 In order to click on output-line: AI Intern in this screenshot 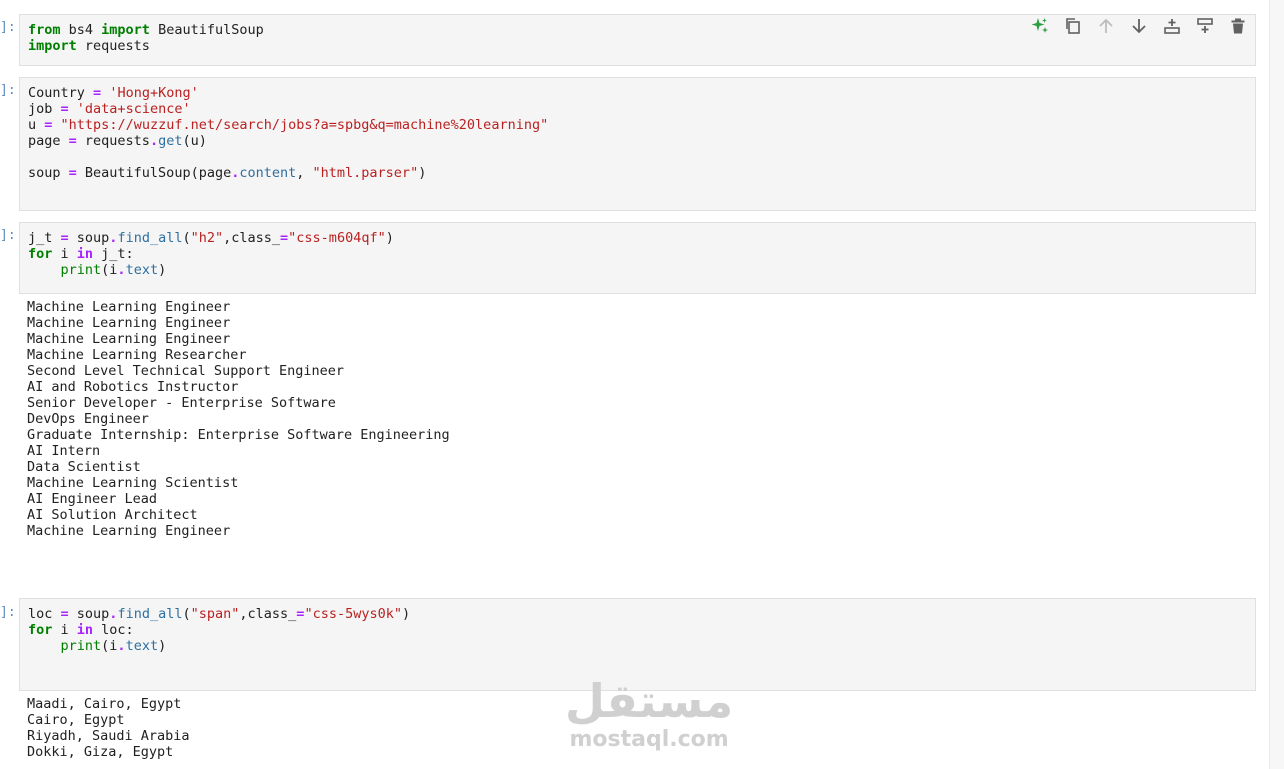, I will do `click(64, 451)`.